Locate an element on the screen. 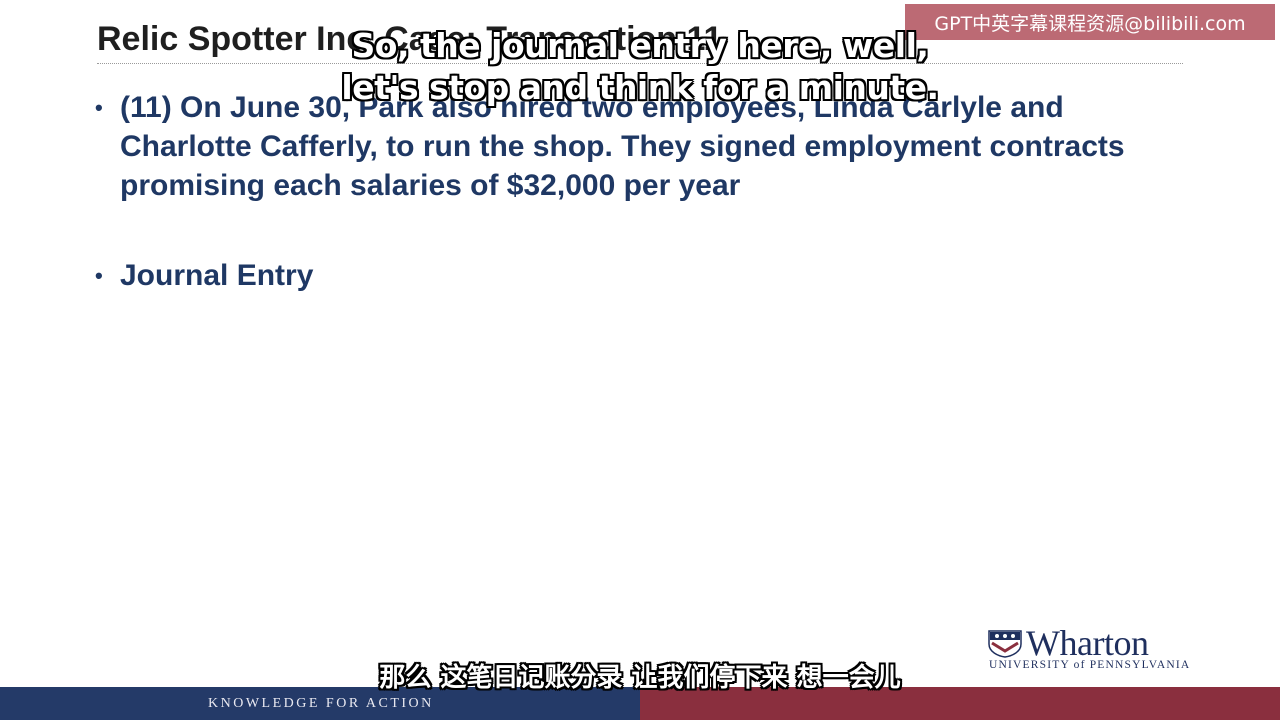  penn-shield-icon is located at coordinates (1005, 644).